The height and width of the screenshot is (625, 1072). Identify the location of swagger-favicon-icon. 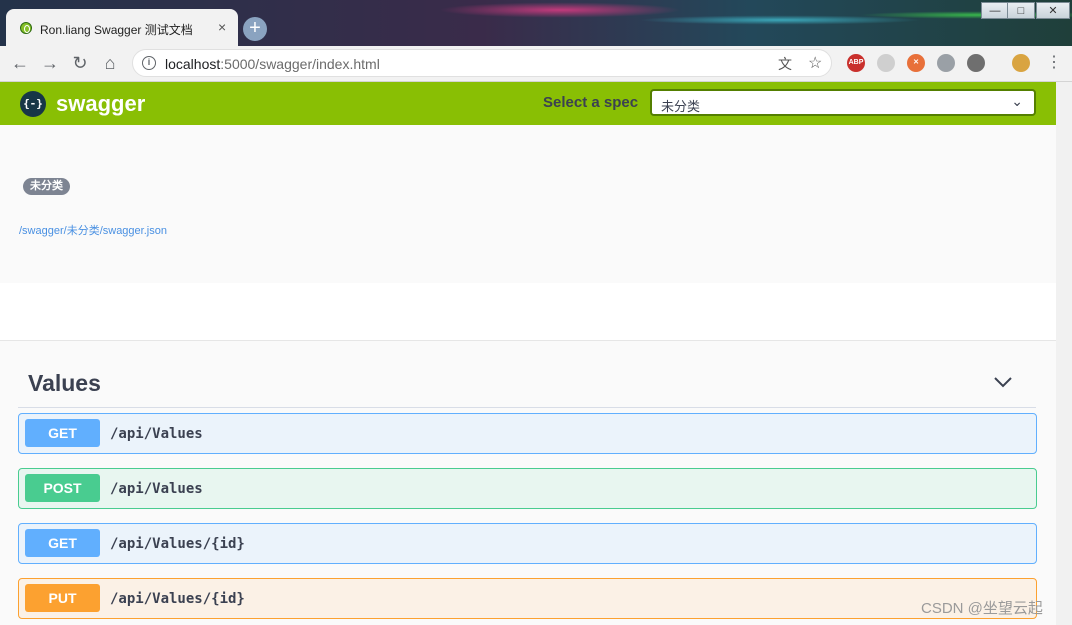
(26, 28).